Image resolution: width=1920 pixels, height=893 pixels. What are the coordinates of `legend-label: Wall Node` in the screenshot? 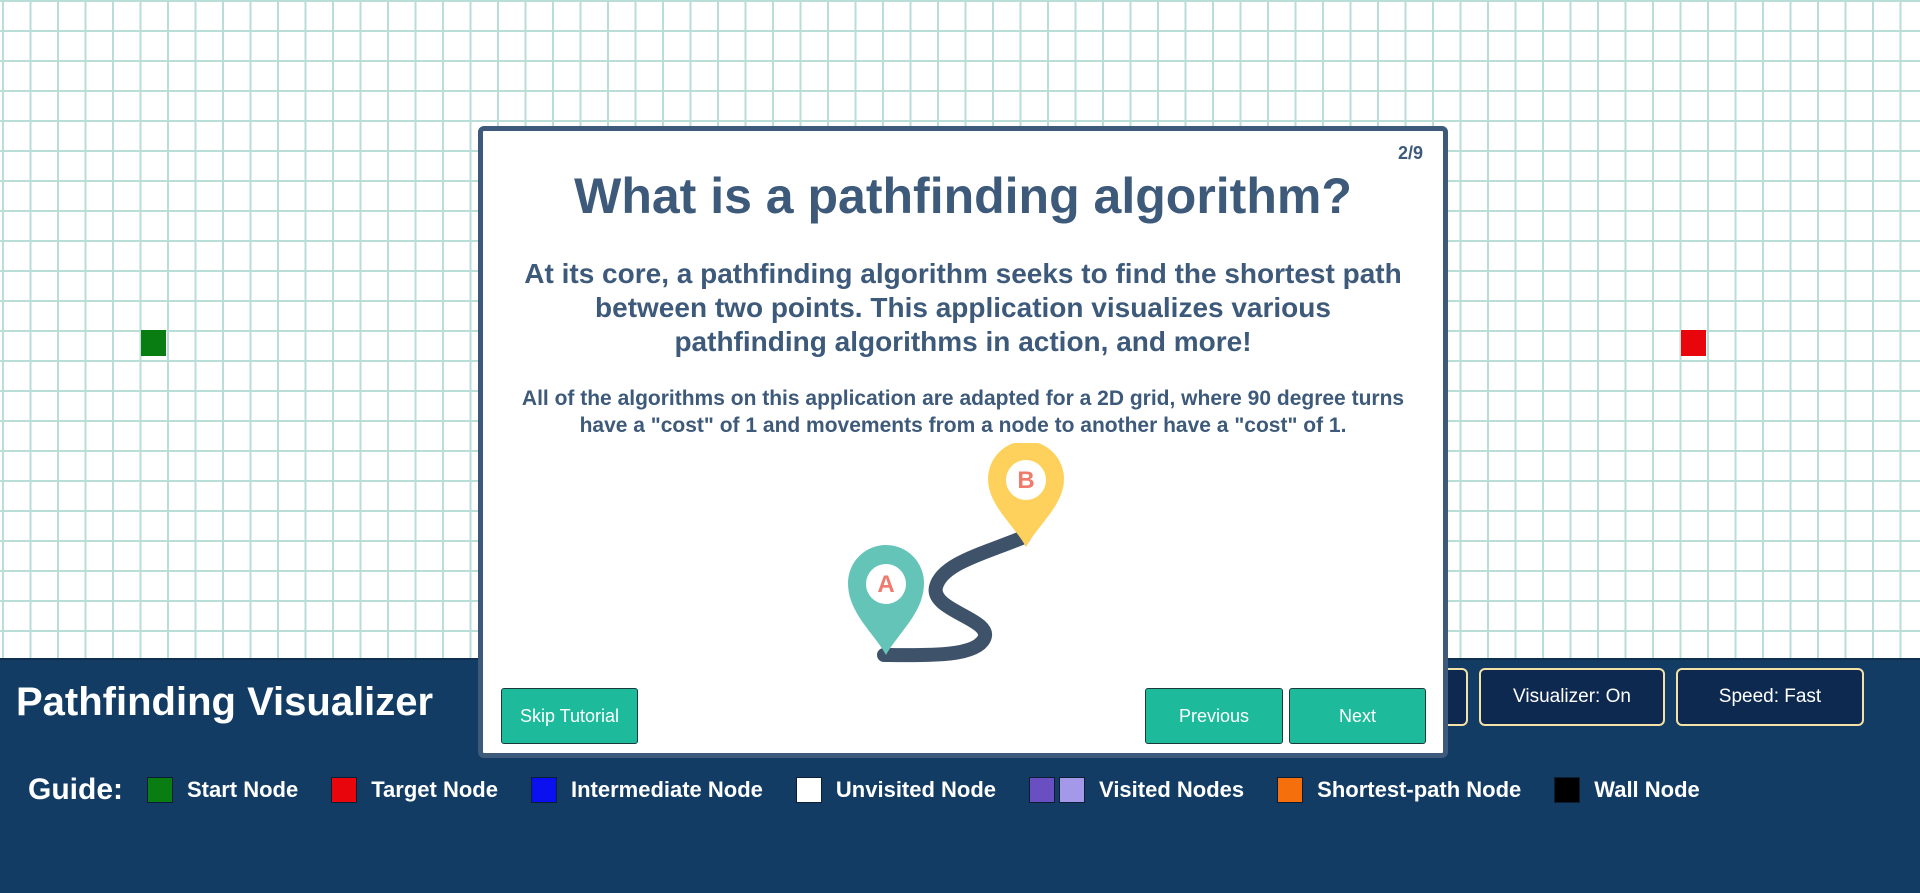 It's located at (1647, 789).